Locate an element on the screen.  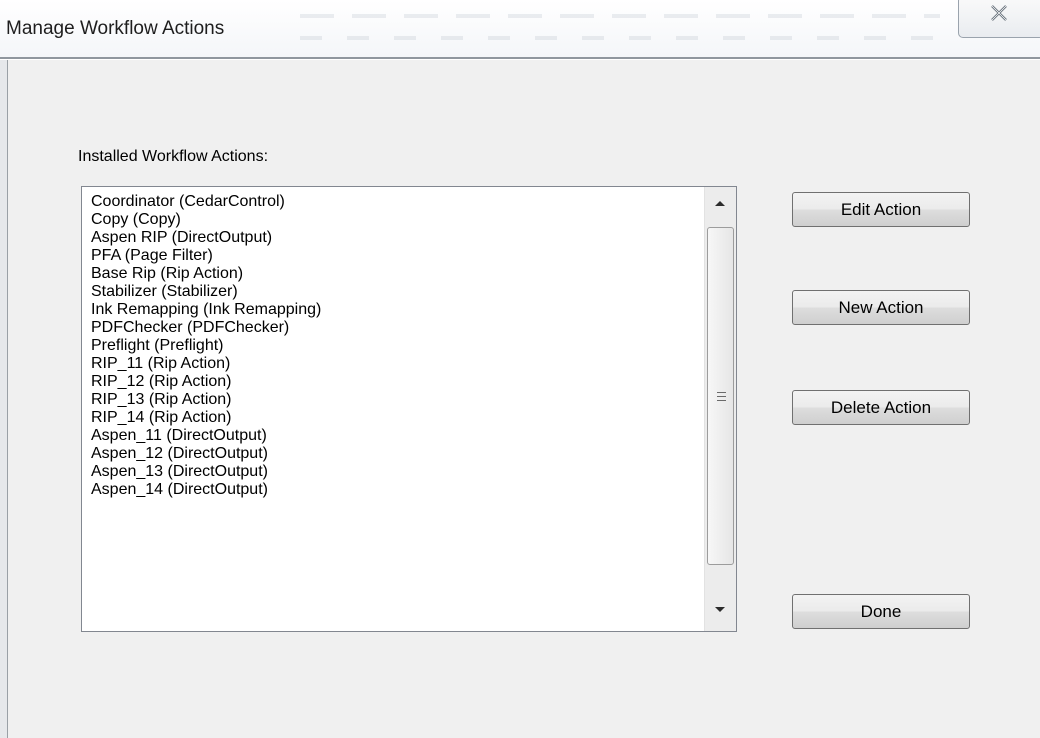
list-item: PFA (Page Filter) is located at coordinates (152, 256).